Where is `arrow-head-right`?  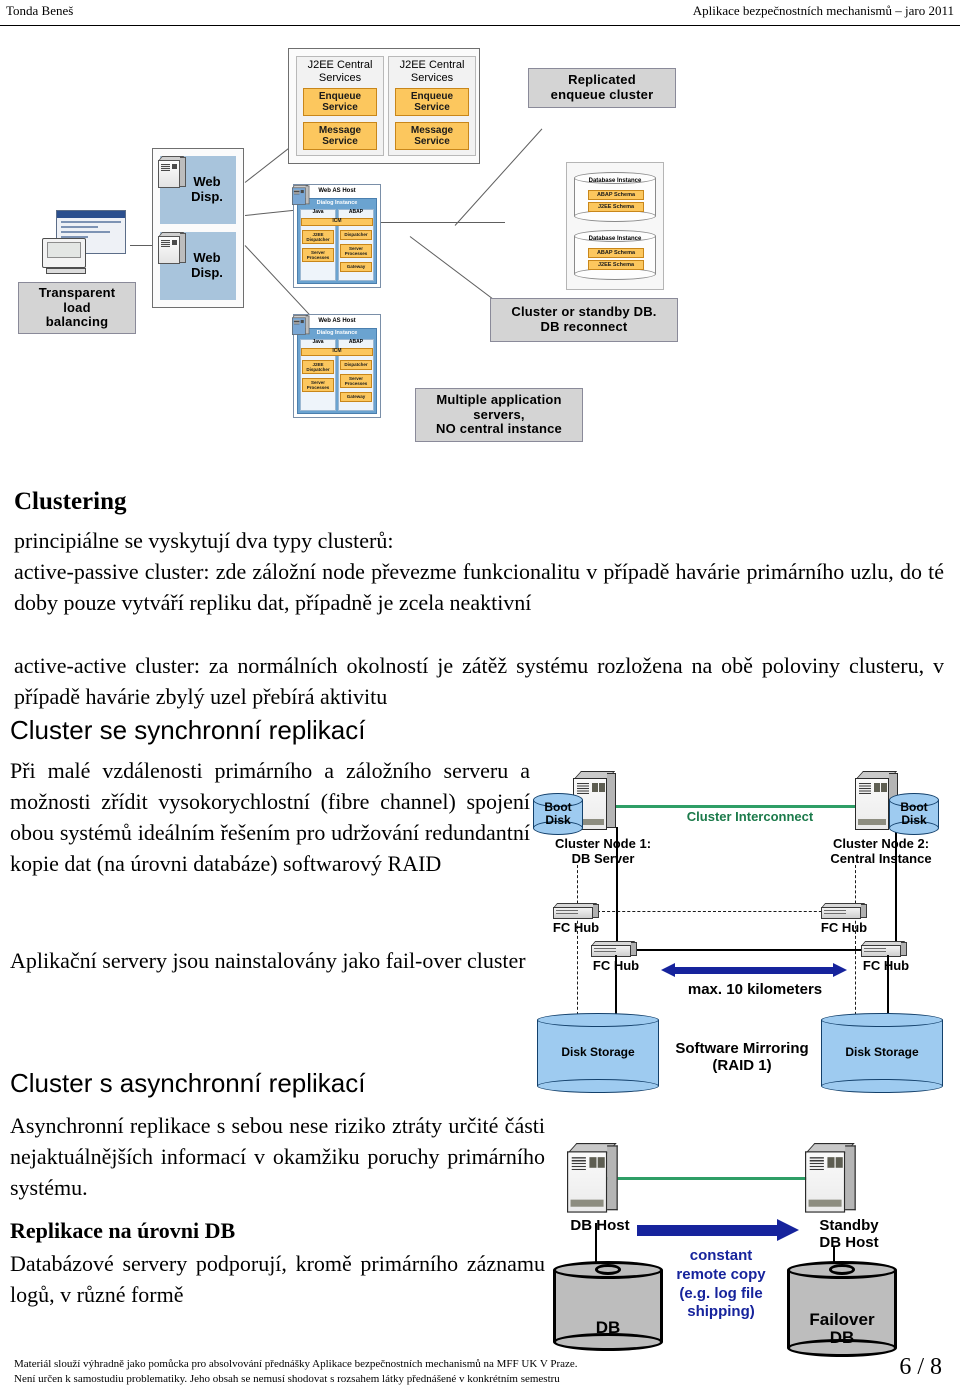
arrow-head-right is located at coordinates (840, 970).